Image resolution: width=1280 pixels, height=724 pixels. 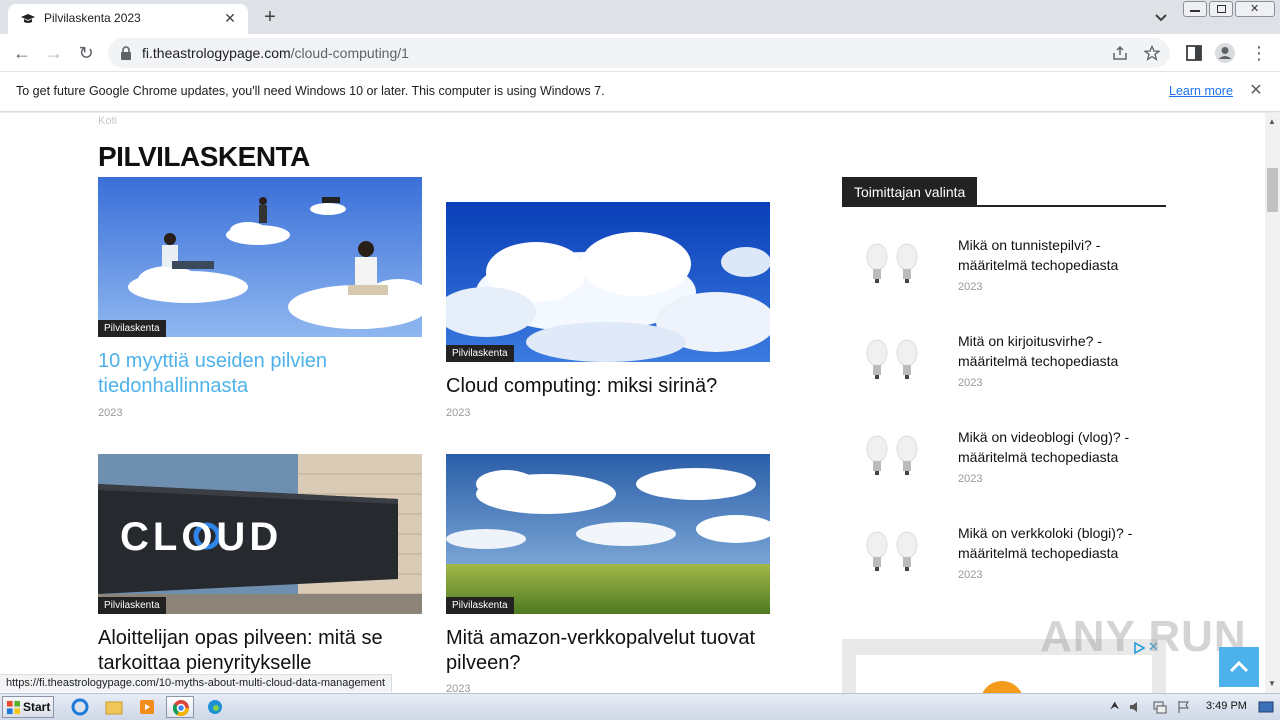 What do you see at coordinates (640, 706) in the screenshot?
I see `windows-taskbar: Start ⮝ 3:49 PM` at bounding box center [640, 706].